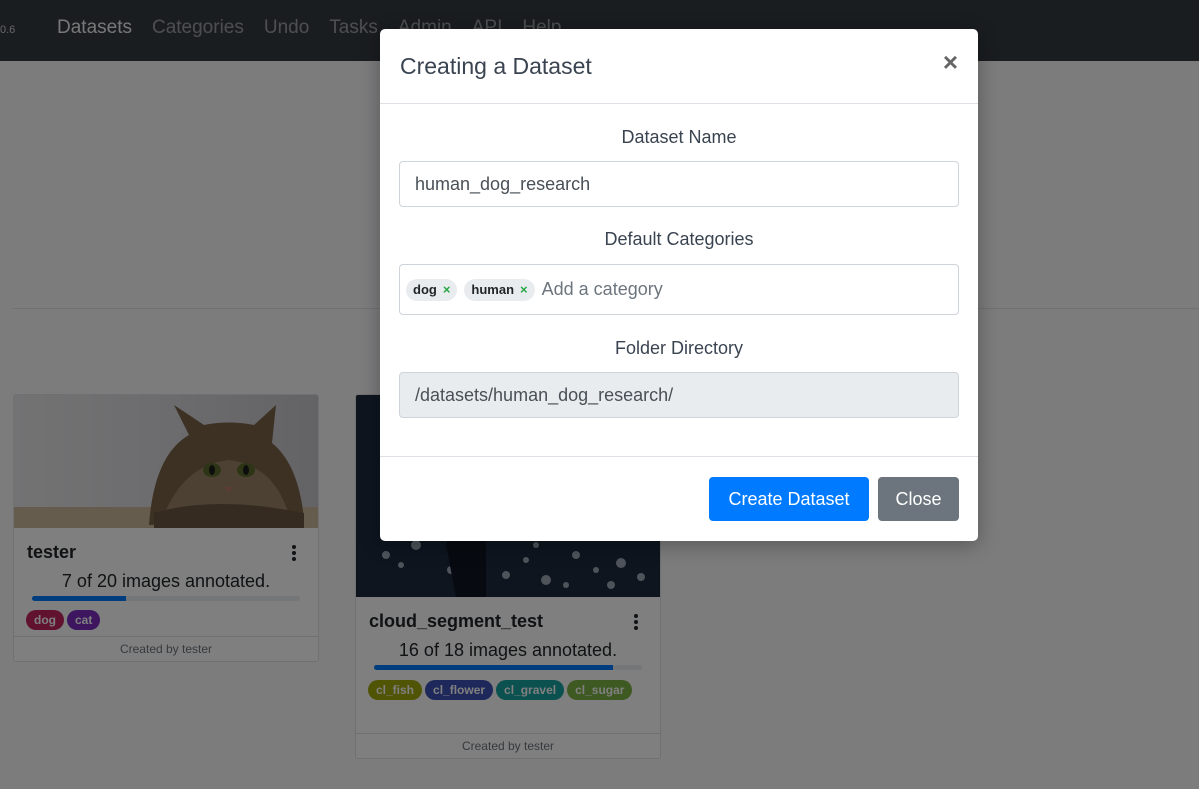  What do you see at coordinates (679, 66) in the screenshot?
I see `modal-header: Creating a Dataset ×` at bounding box center [679, 66].